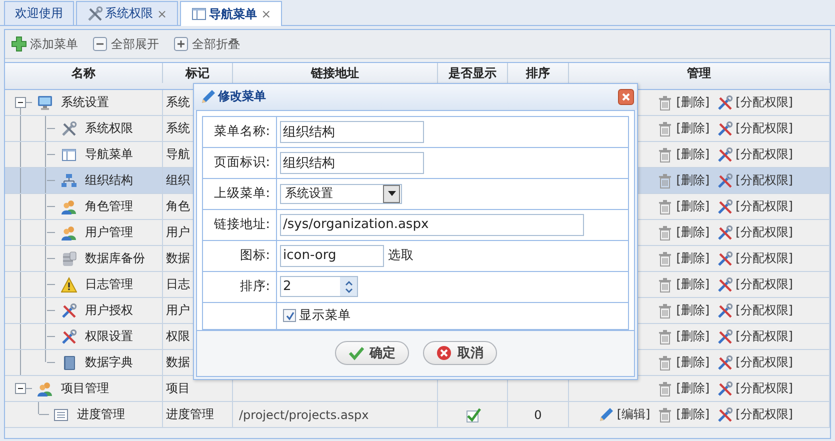 The width and height of the screenshot is (835, 441). Describe the element at coordinates (317, 315) in the screenshot. I see `show-menu-checkbox: 显示菜单` at that location.